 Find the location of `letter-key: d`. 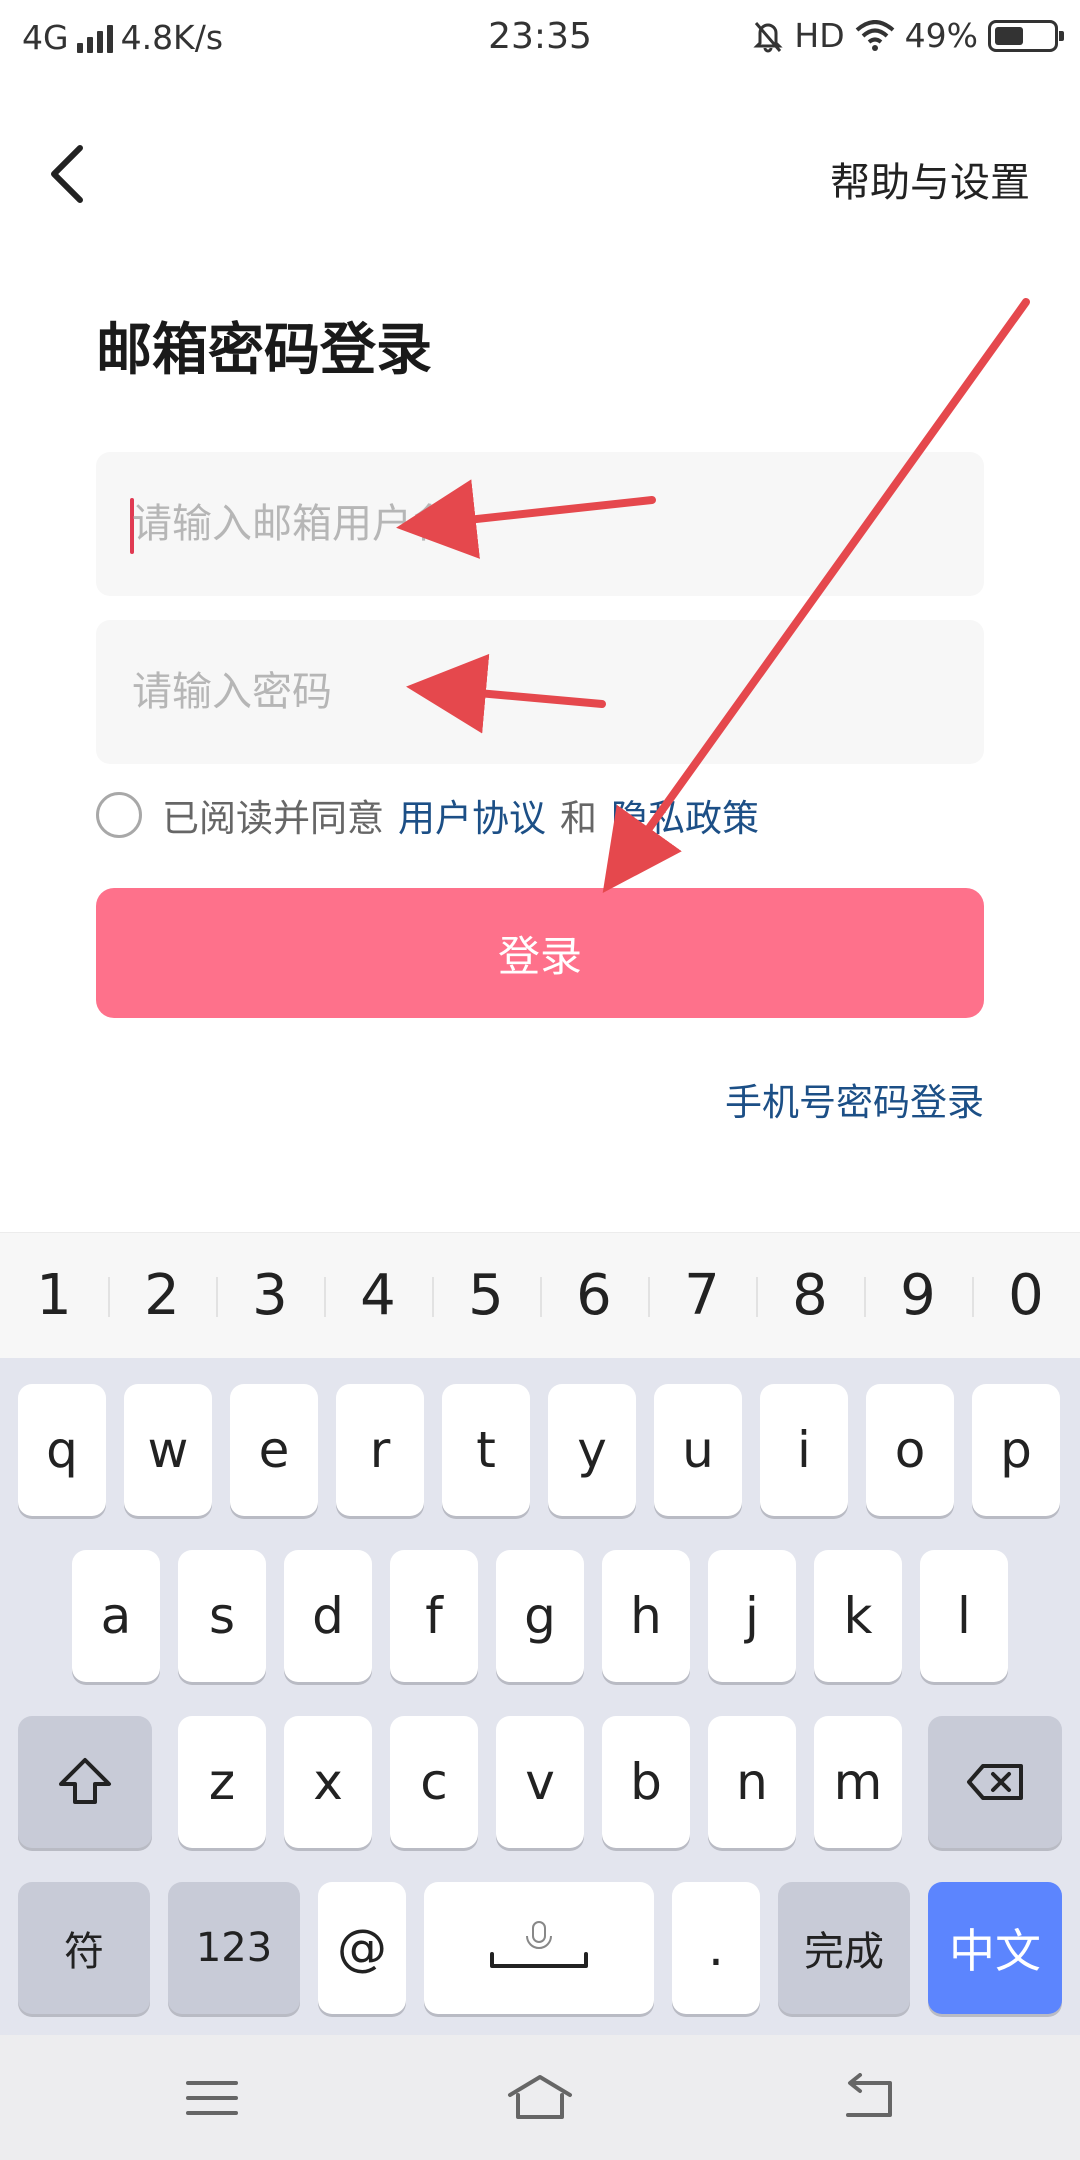

letter-key: d is located at coordinates (328, 1616).